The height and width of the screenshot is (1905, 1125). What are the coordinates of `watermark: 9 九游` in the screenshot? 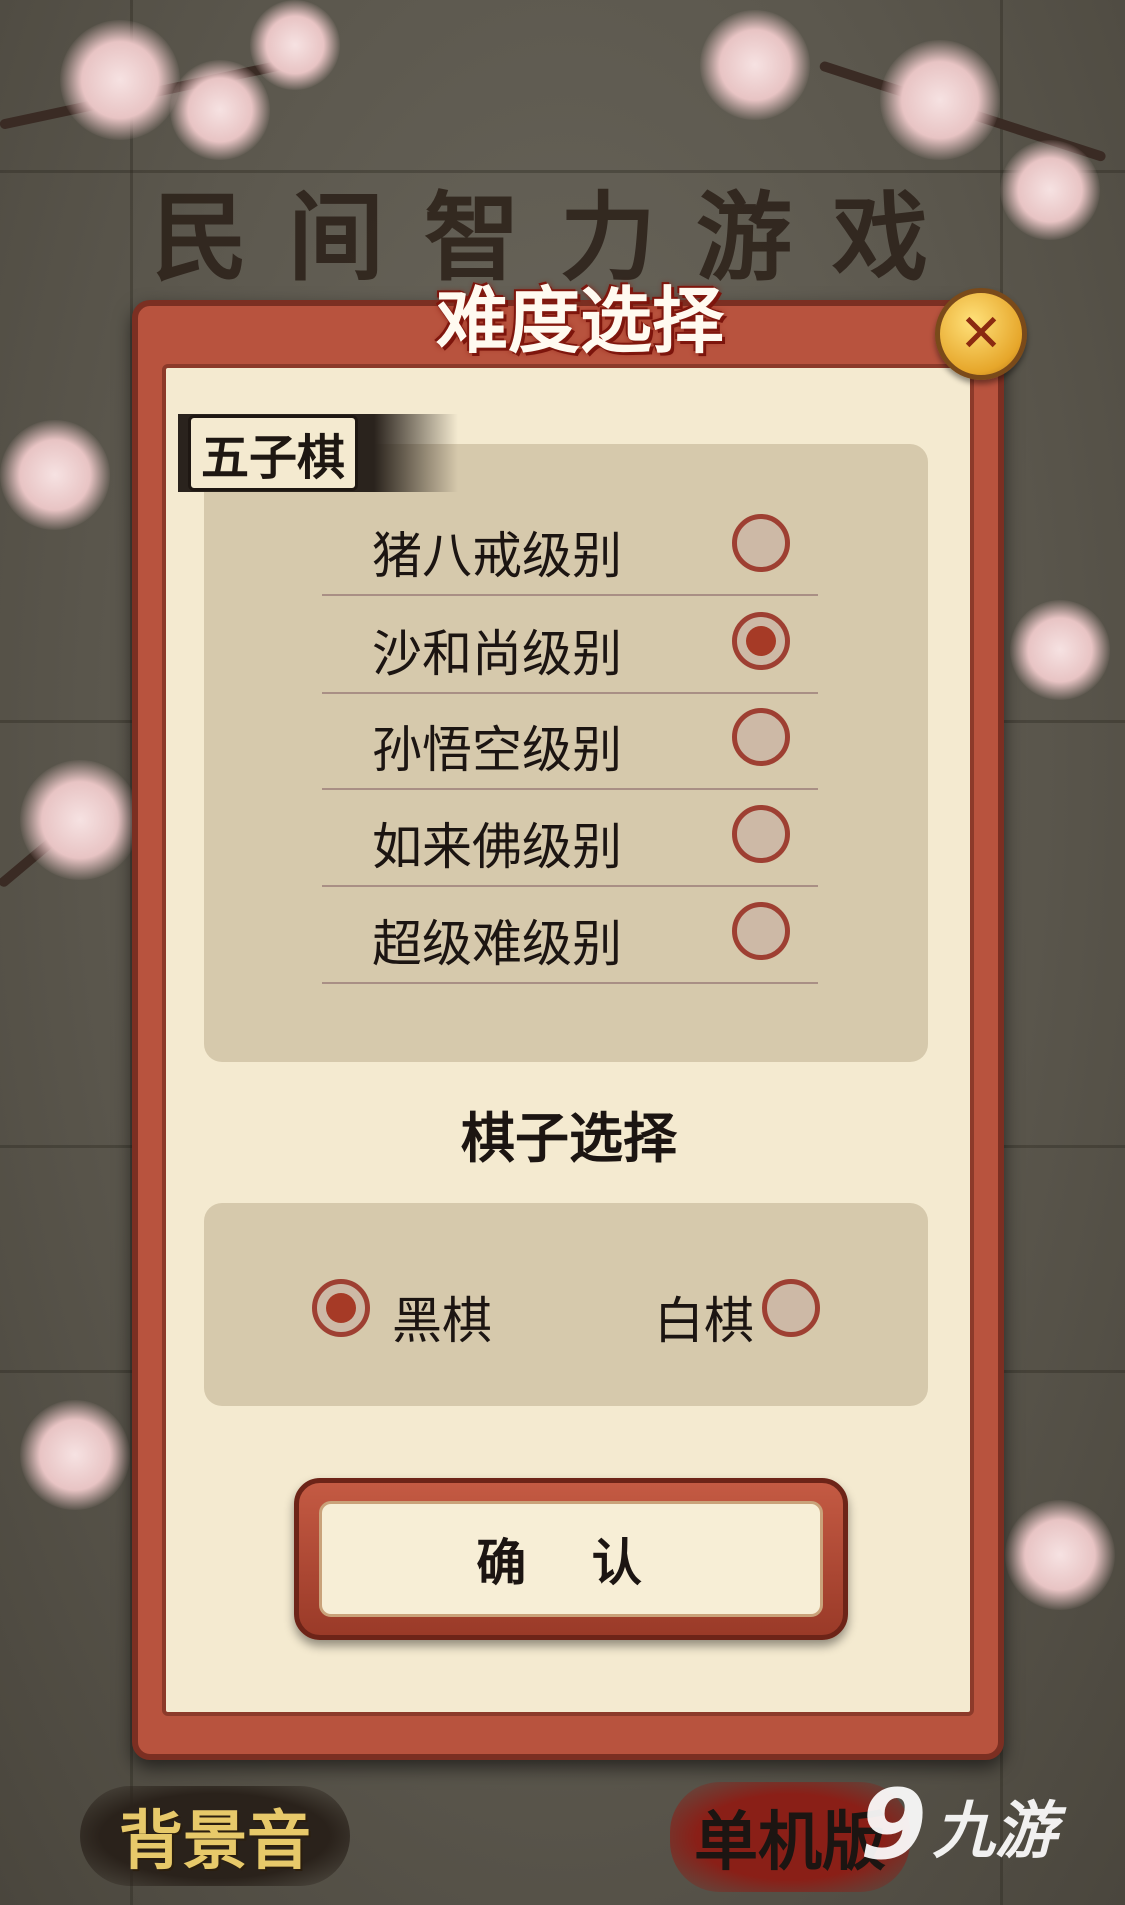 It's located at (980, 1825).